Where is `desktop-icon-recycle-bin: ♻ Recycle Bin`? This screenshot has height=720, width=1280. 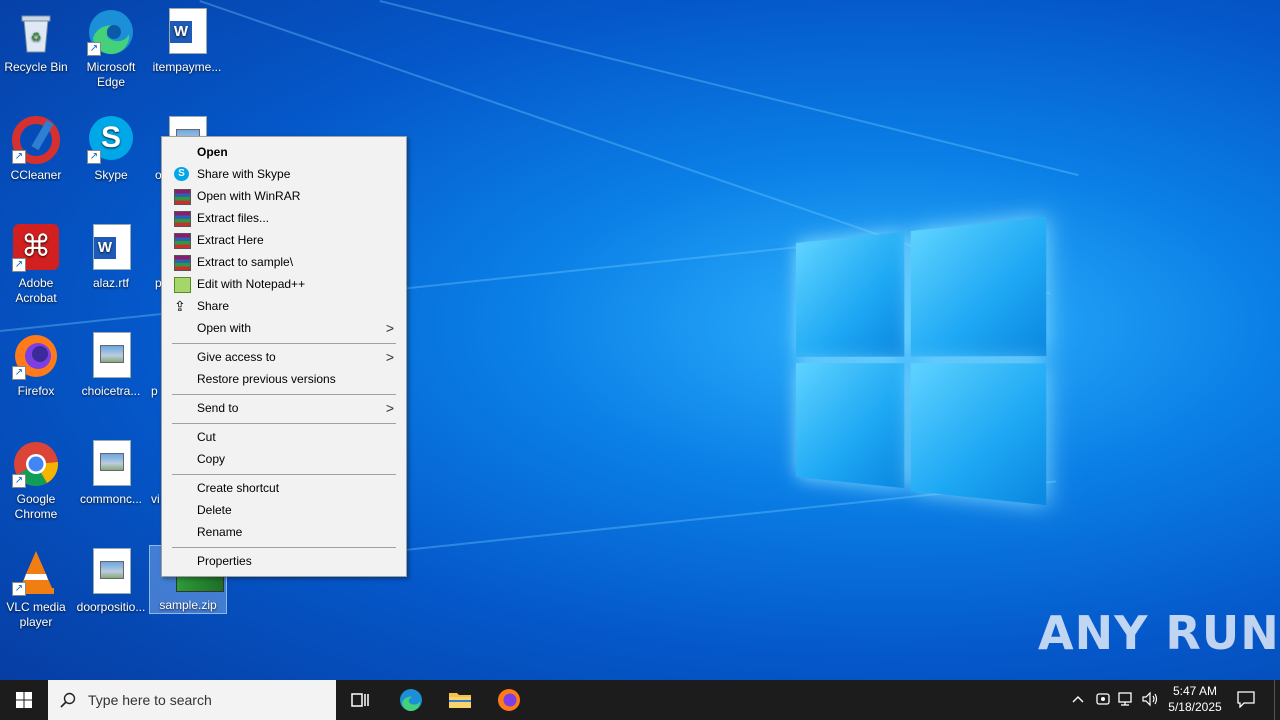
desktop-icon-recycle-bin: ♻ Recycle Bin is located at coordinates (37, 41).